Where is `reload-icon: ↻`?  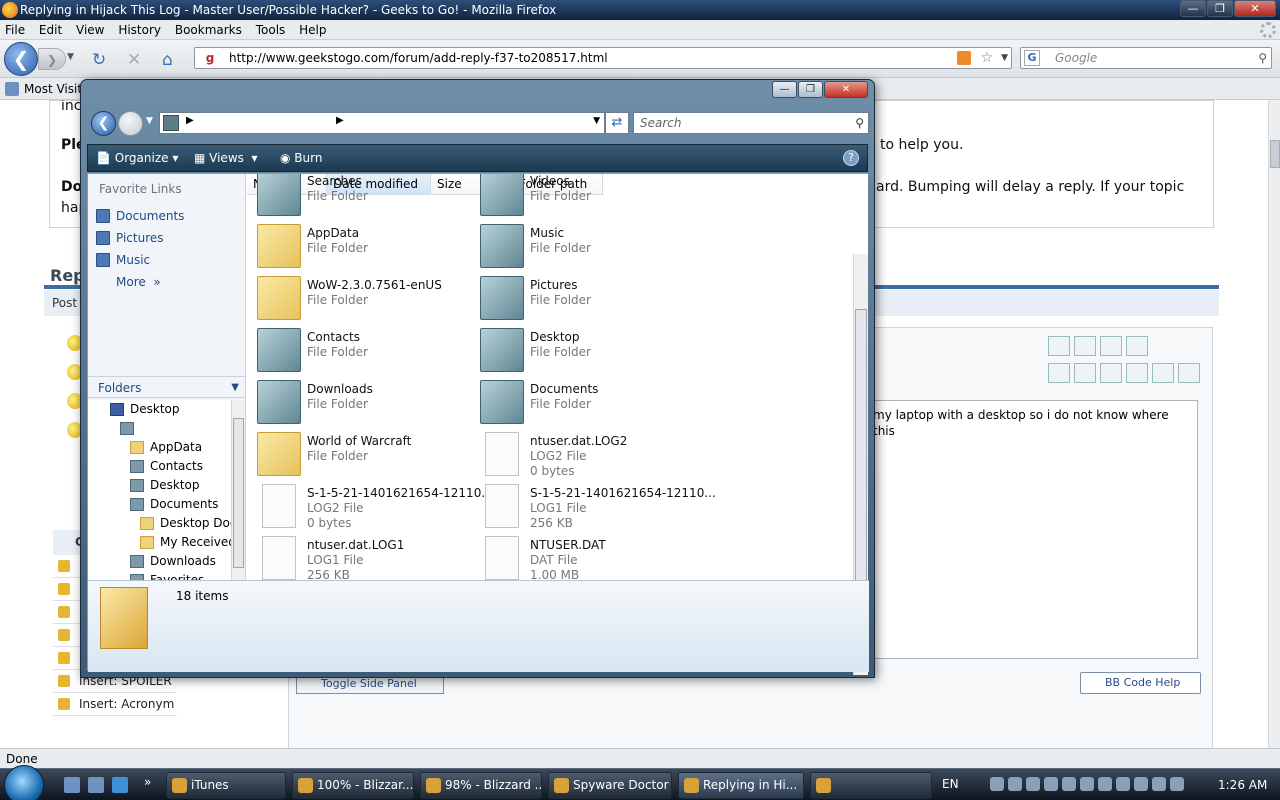 reload-icon: ↻ is located at coordinates (99, 60).